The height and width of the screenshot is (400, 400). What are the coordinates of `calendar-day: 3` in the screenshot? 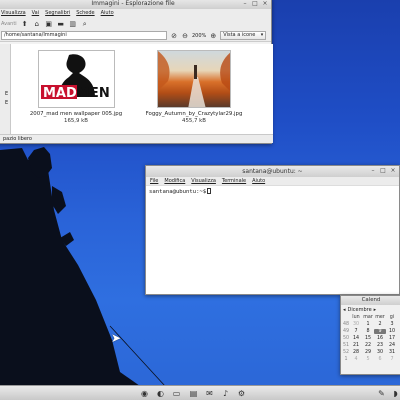 It's located at (392, 324).